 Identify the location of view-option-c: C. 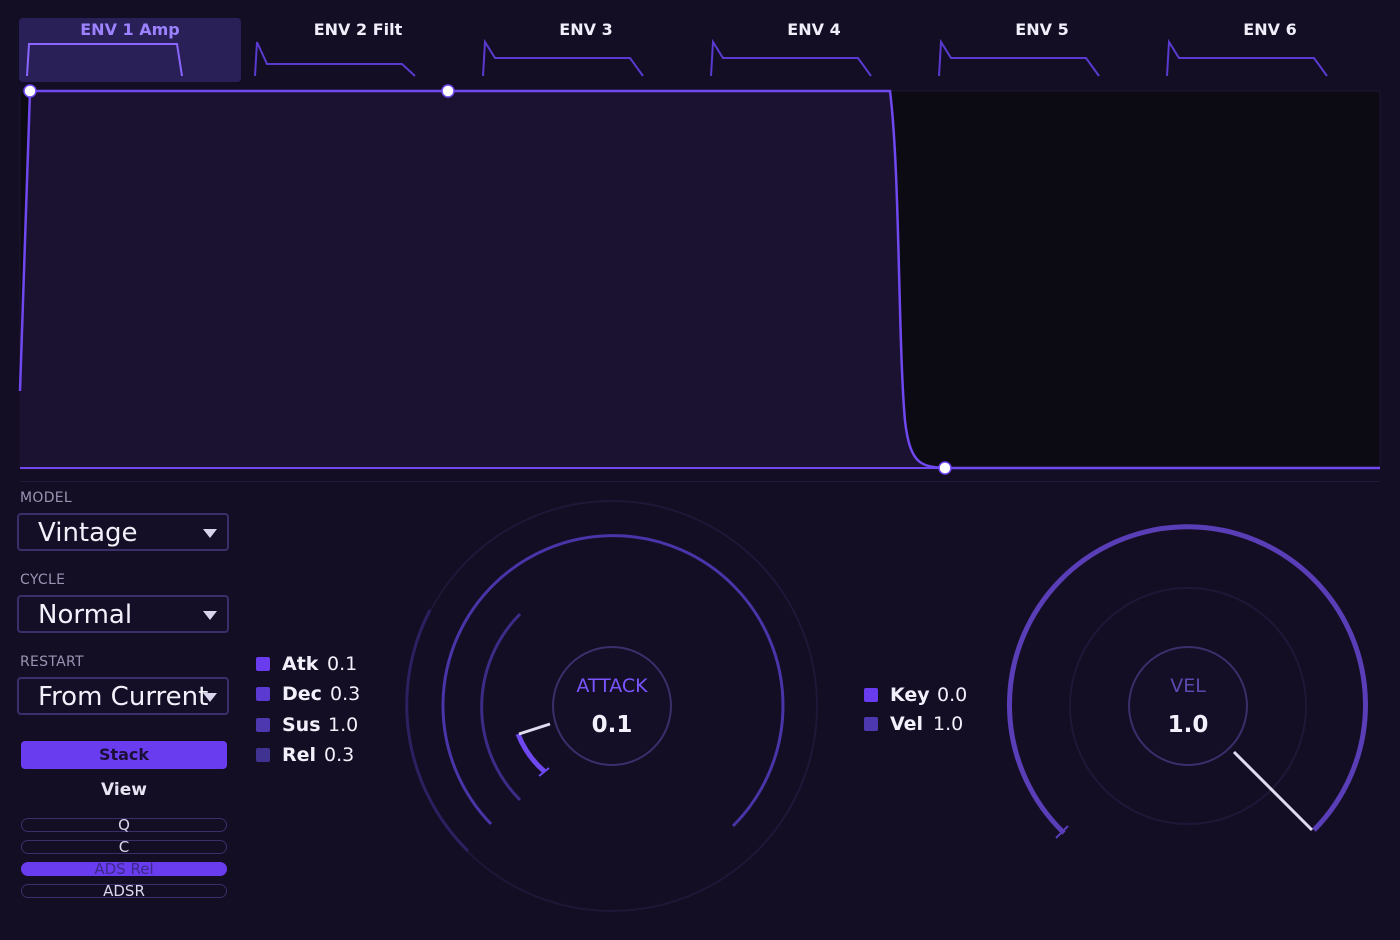
(124, 847).